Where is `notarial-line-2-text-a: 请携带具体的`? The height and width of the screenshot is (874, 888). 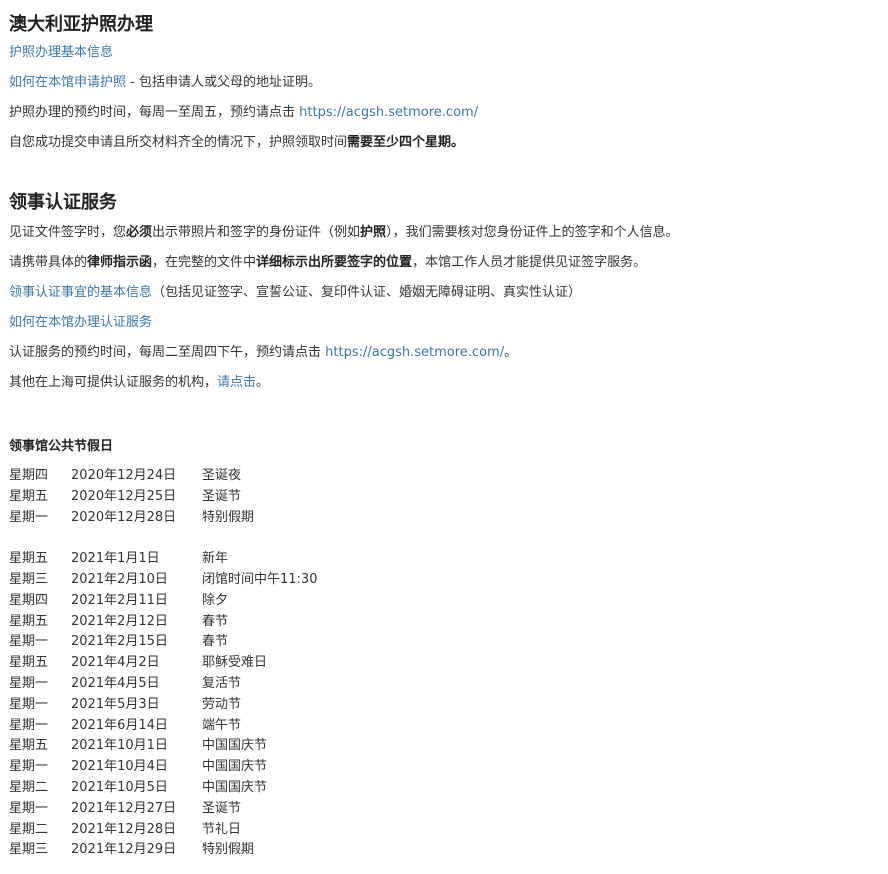 notarial-line-2-text-a: 请携带具体的 is located at coordinates (48, 262).